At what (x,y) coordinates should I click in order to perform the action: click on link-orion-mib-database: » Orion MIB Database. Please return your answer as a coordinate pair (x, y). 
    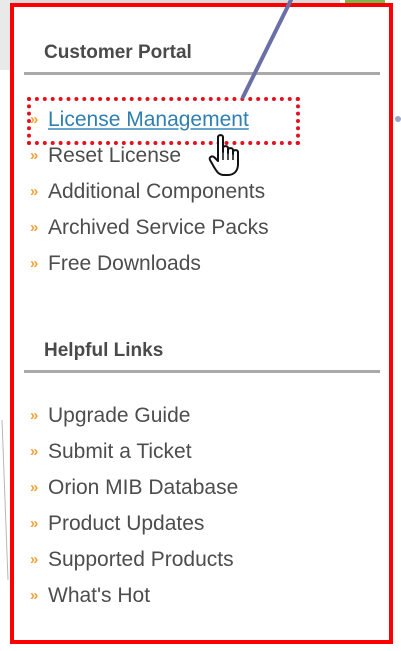
    Looking at the image, I should click on (202, 488).